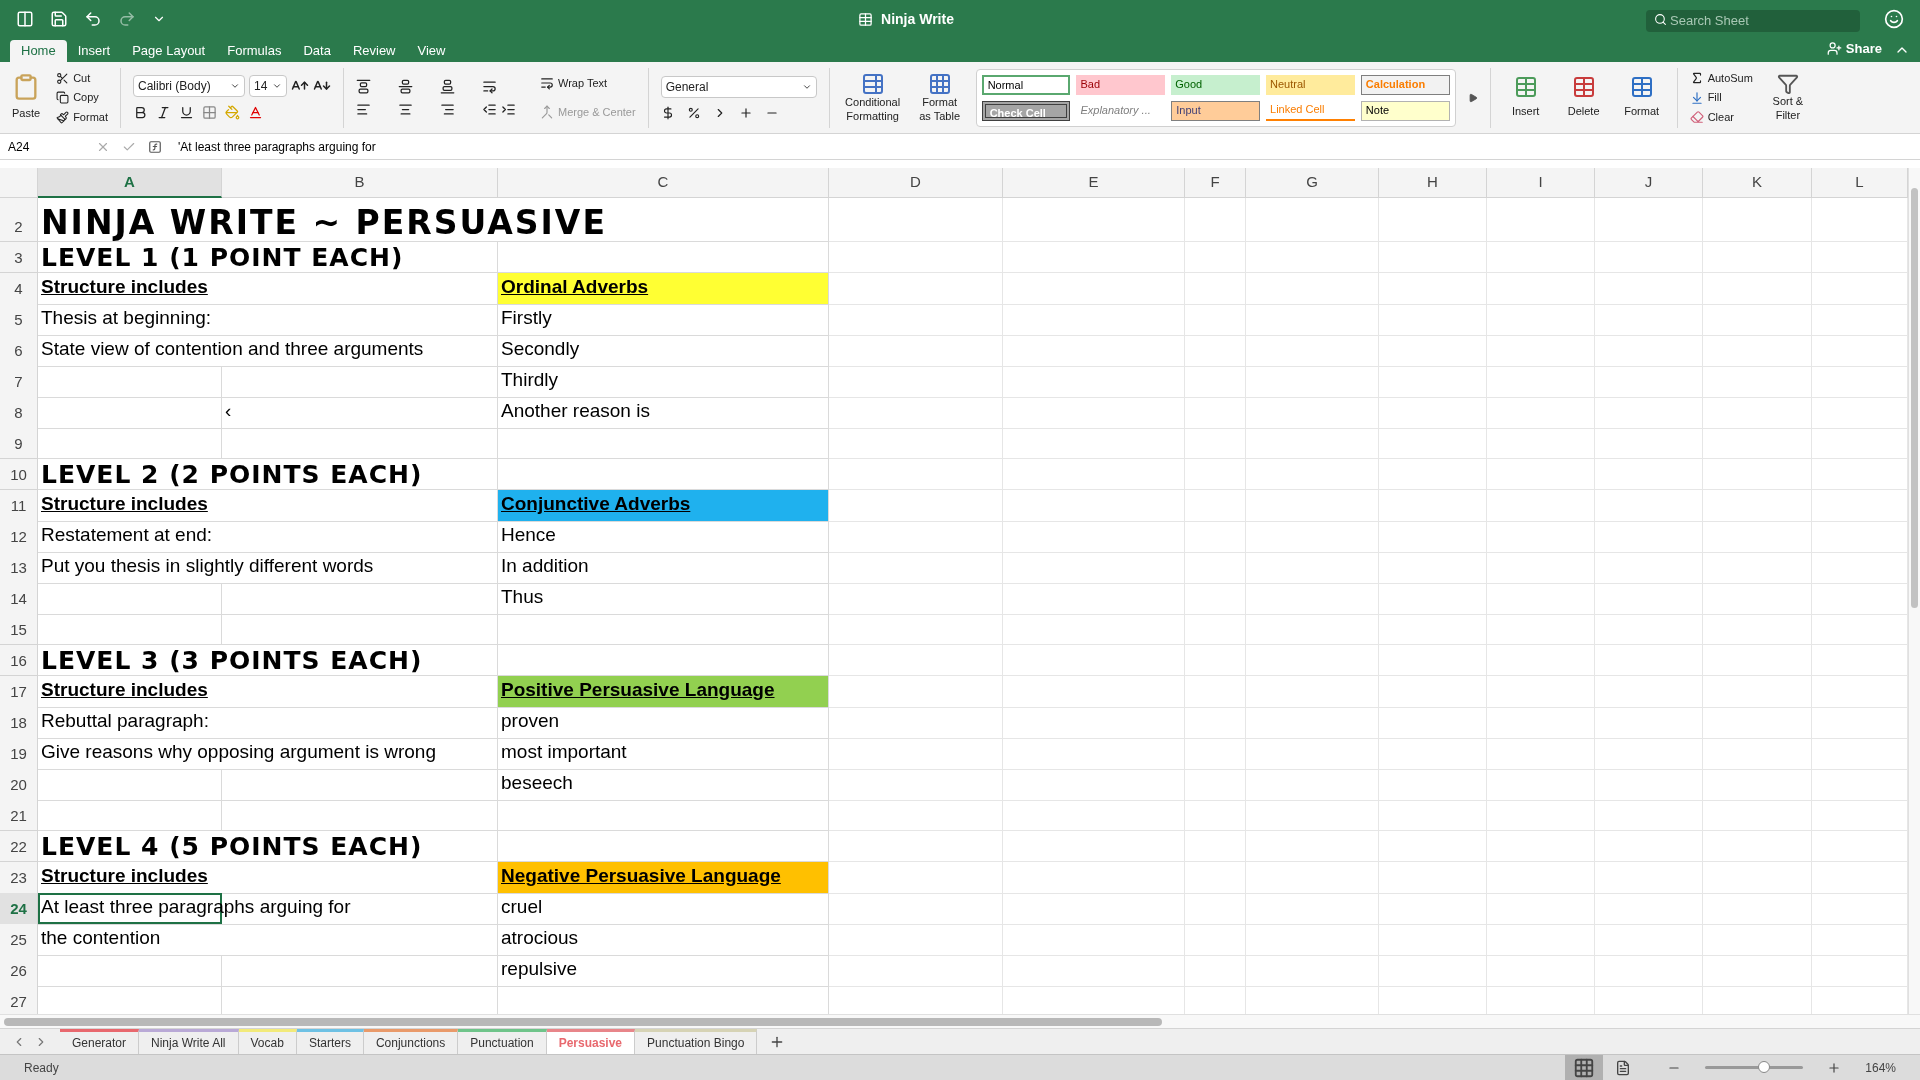 The width and height of the screenshot is (1920, 1080). I want to click on underline-icon, so click(186, 112).